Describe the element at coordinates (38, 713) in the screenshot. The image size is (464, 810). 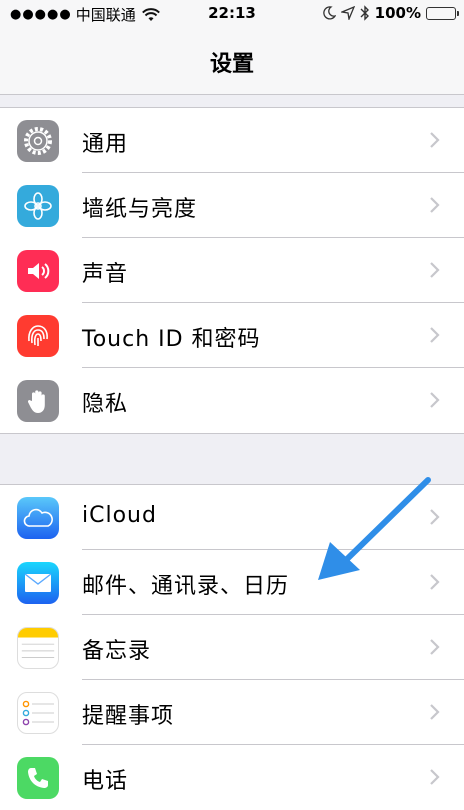
I see `reminders-icon` at that location.